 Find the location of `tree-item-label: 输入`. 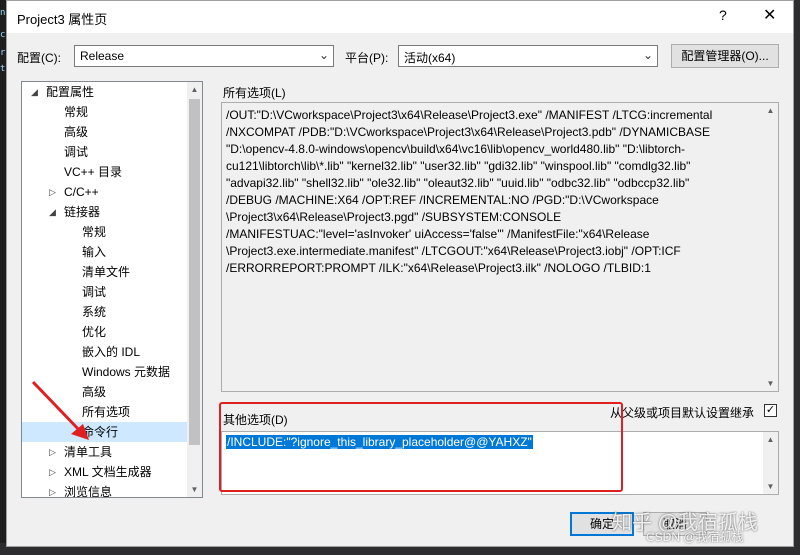

tree-item-label: 输入 is located at coordinates (94, 252).